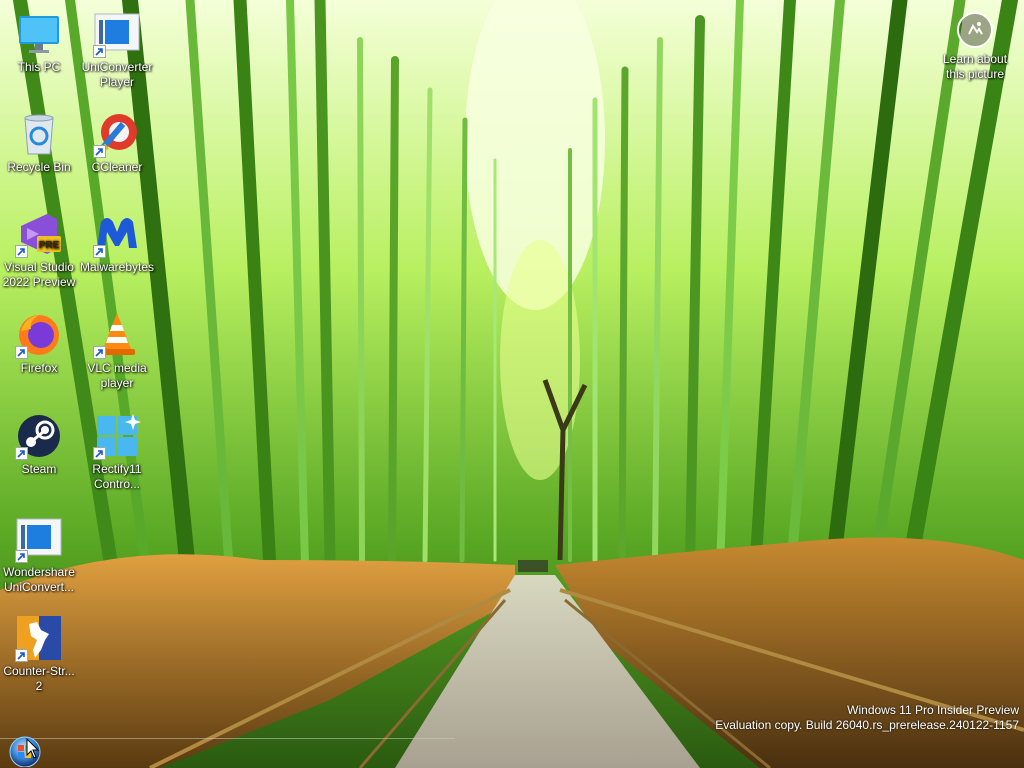 Image resolution: width=1024 pixels, height=768 pixels. I want to click on icon-label: Counter-Str... 2, so click(39, 678).